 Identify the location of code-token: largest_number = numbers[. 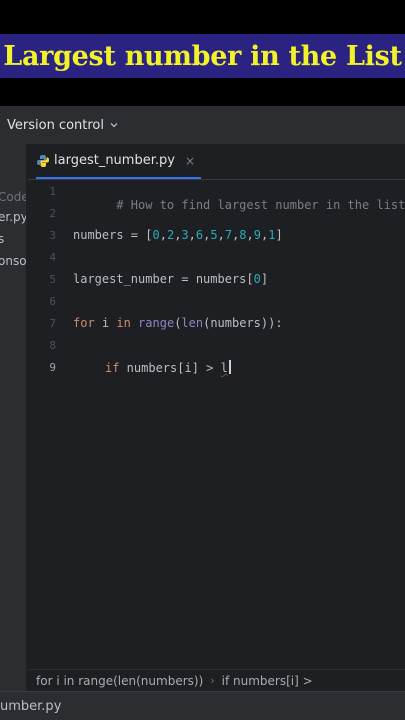
(163, 279).